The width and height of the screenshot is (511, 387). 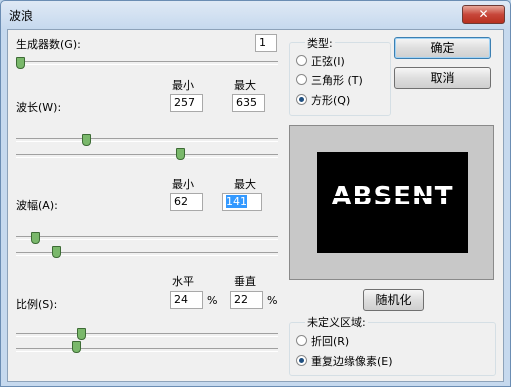 What do you see at coordinates (301, 360) in the screenshot?
I see `repeat-edge-pixels-radio` at bounding box center [301, 360].